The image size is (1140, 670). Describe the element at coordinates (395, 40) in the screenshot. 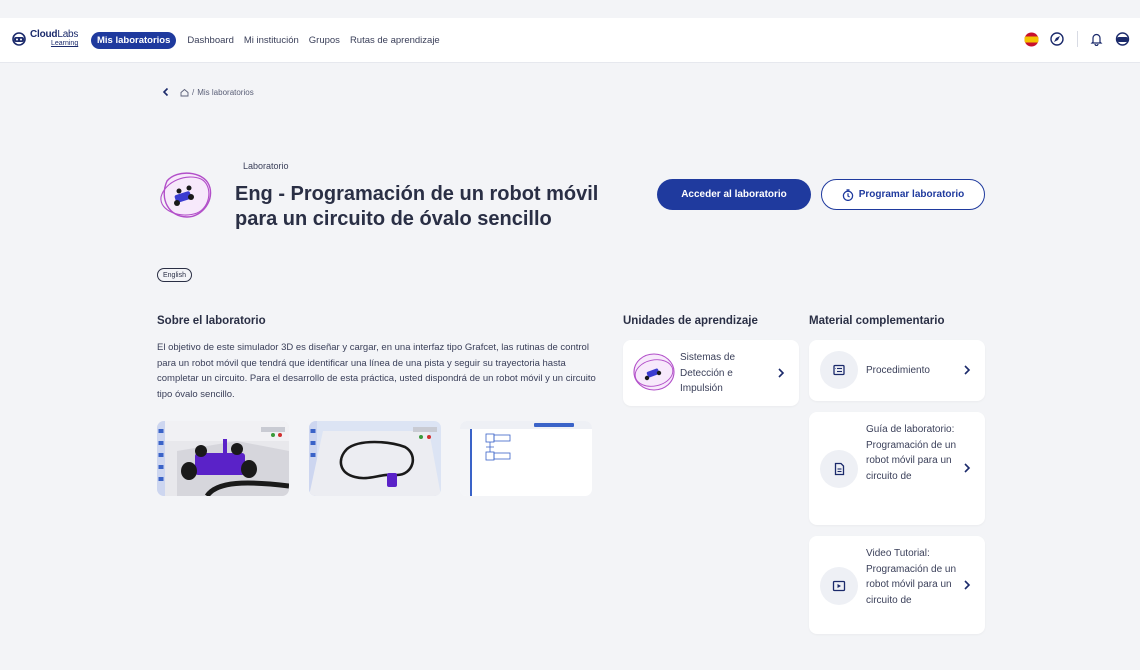

I see `nav-rutas-de-aprendizaje: Rutas de aprendizaje` at that location.